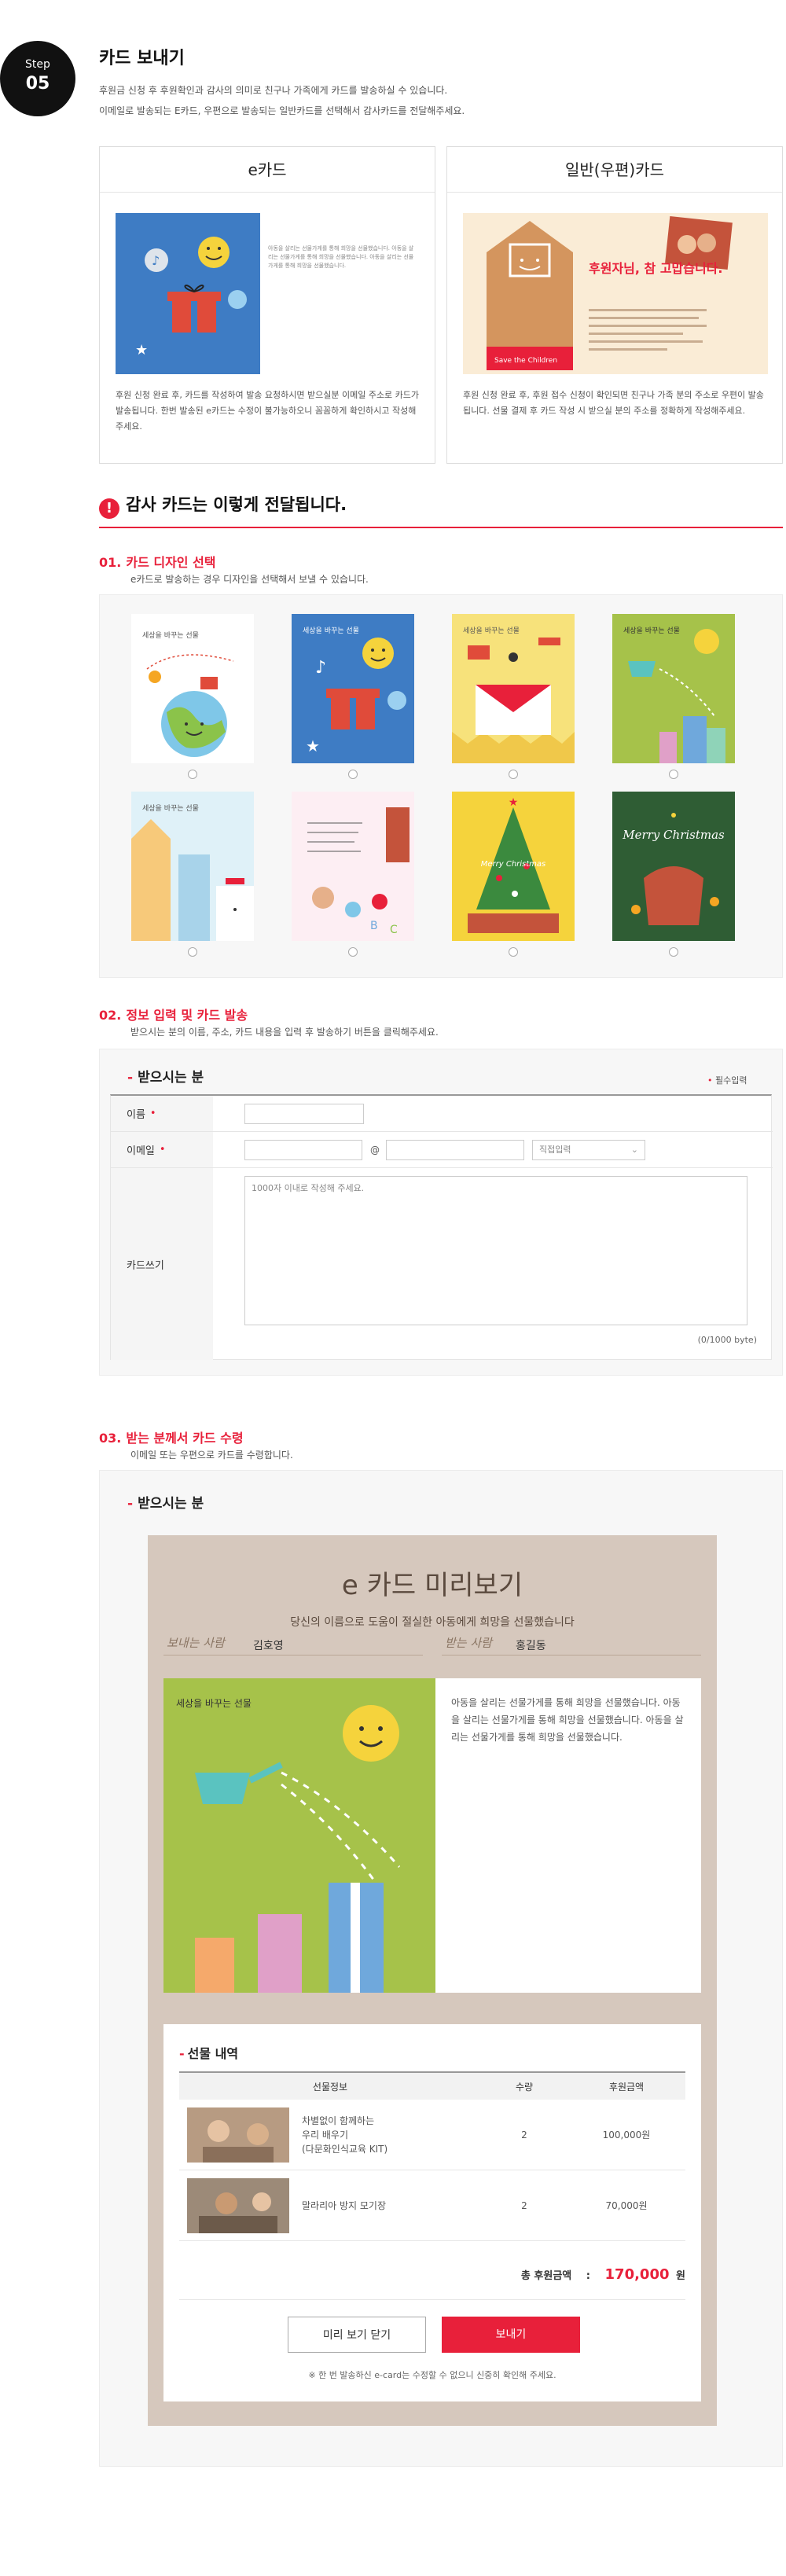  Describe the element at coordinates (173, 1014) in the screenshot. I see `step2-title: 02. 정보 입력 및 카드 발송` at that location.